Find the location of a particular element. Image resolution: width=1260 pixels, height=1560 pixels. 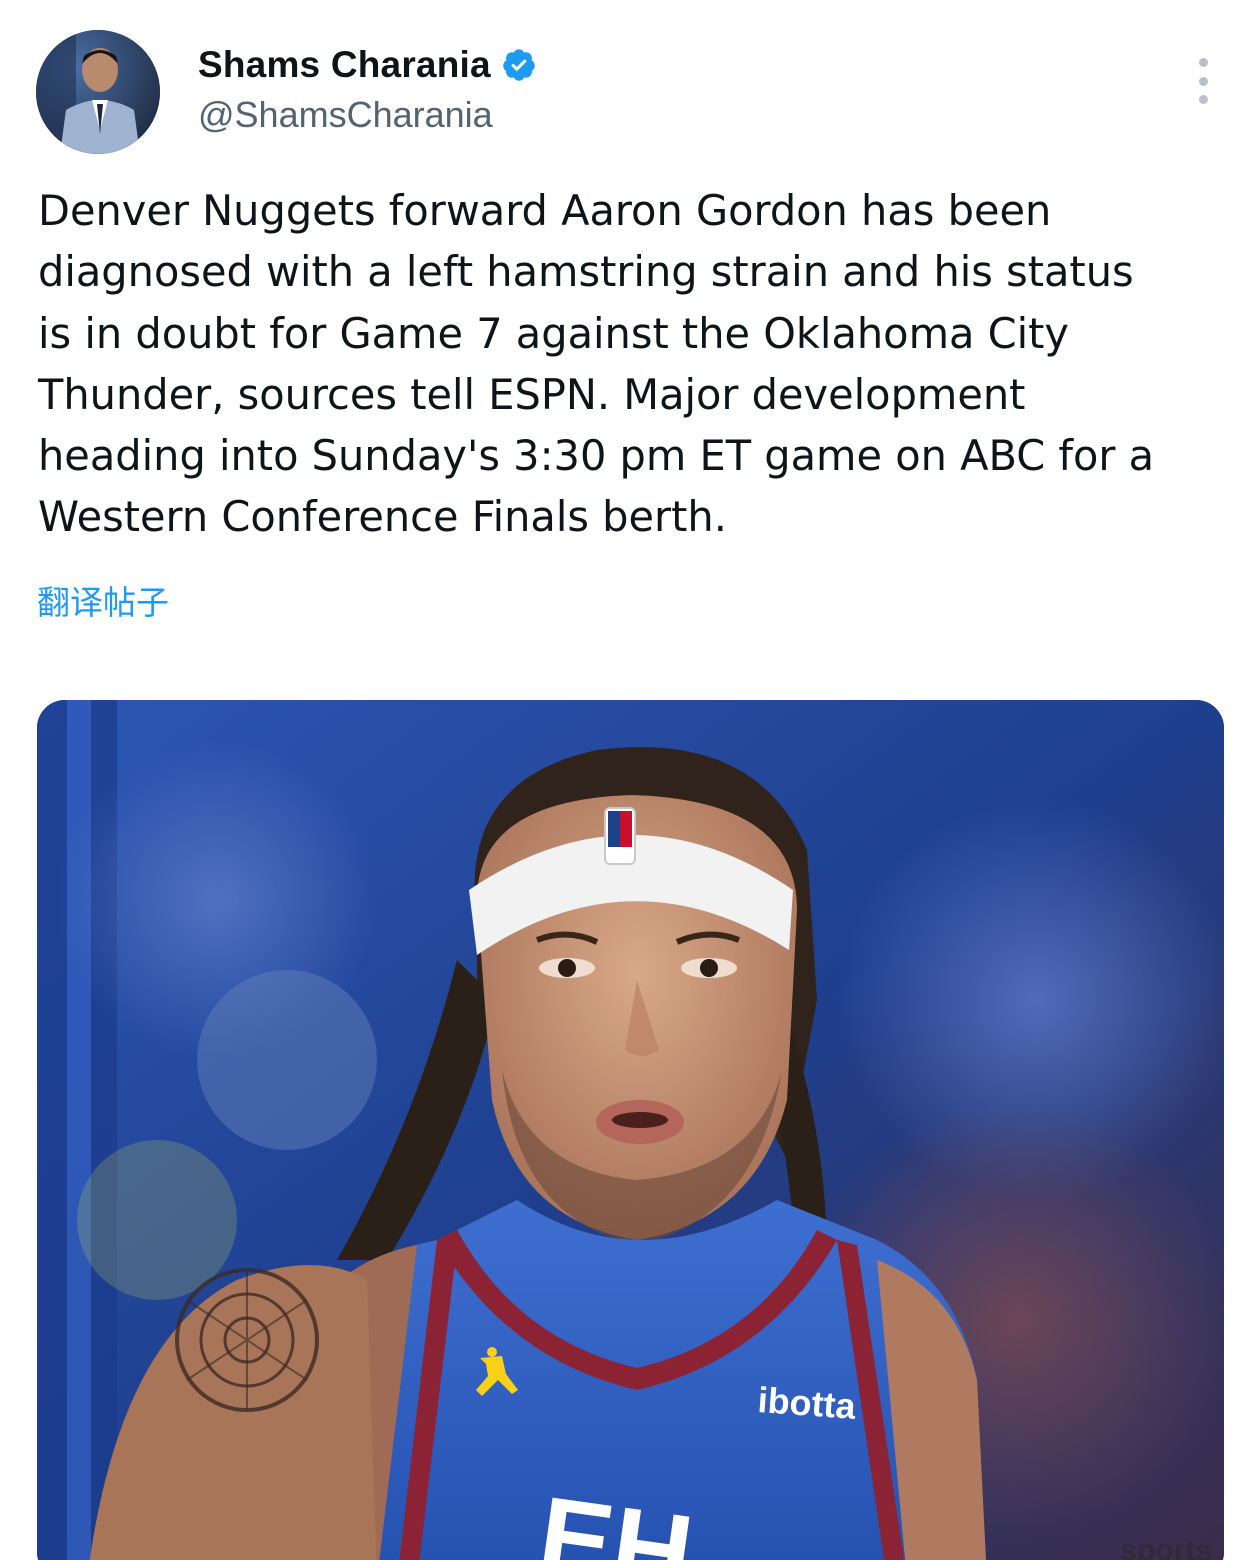

author-display-name: Shams Charania is located at coordinates (344, 65).